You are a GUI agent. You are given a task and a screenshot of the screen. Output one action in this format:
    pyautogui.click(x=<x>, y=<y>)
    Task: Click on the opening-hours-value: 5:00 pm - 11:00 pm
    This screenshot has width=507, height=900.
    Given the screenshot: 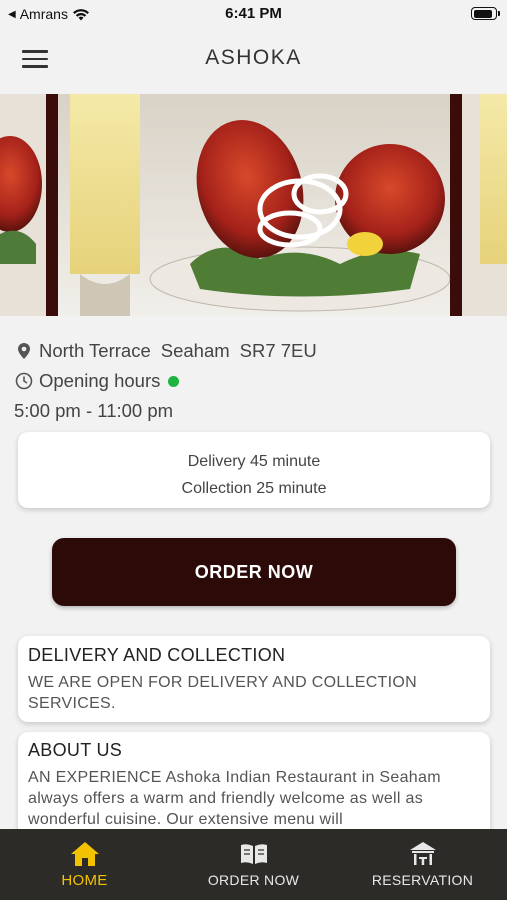 What is the action you would take?
    pyautogui.click(x=94, y=410)
    